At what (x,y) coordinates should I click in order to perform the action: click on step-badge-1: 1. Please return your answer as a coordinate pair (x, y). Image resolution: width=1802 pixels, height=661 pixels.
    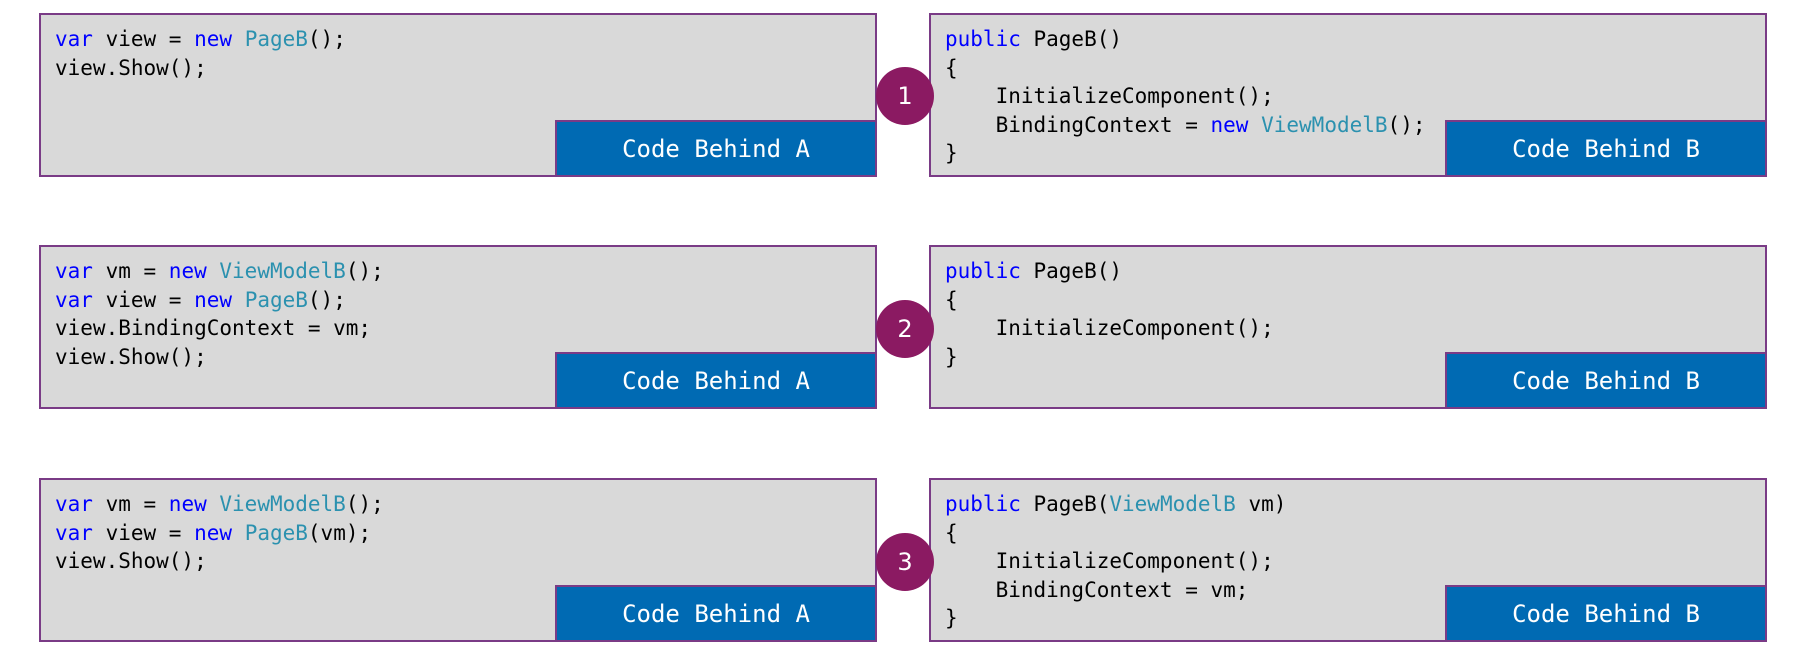
    Looking at the image, I should click on (905, 96).